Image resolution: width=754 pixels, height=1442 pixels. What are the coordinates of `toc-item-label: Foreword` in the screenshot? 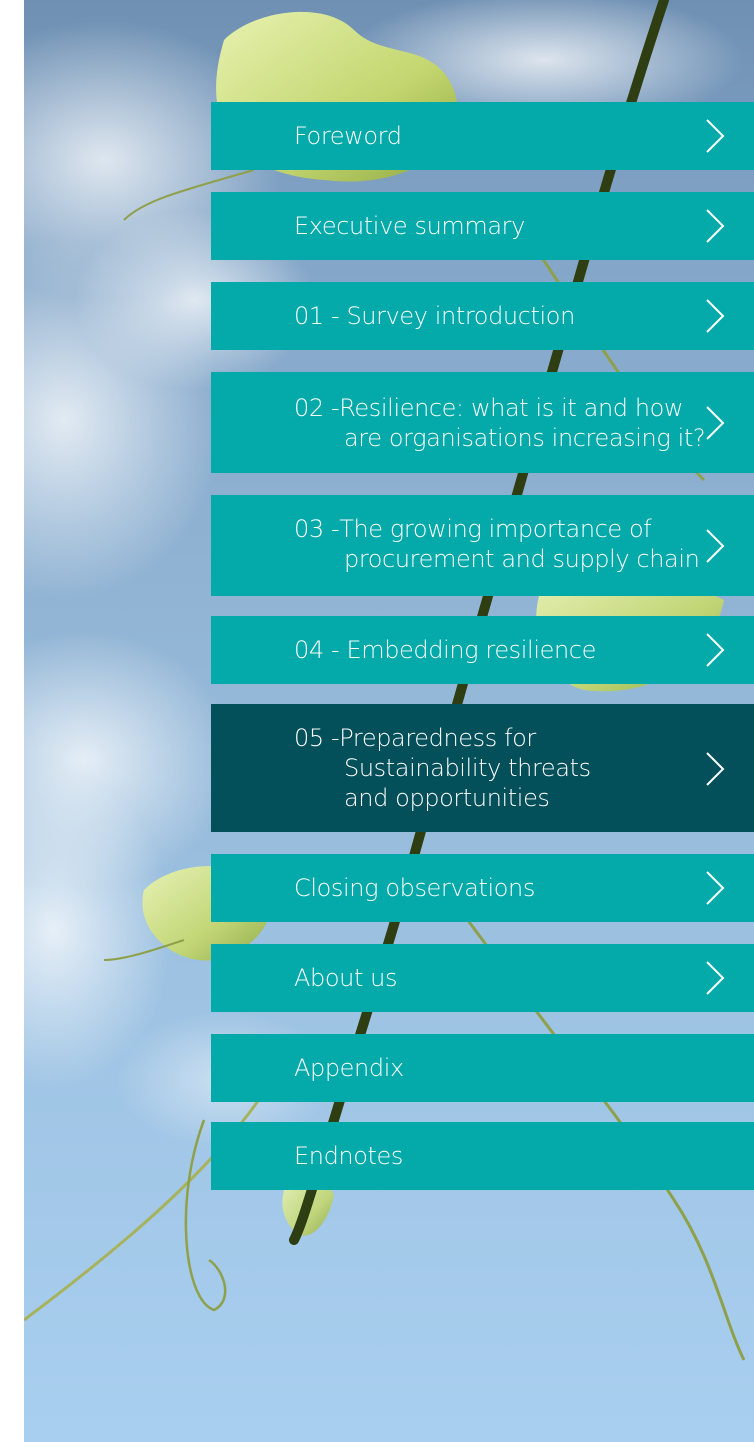 It's located at (348, 136).